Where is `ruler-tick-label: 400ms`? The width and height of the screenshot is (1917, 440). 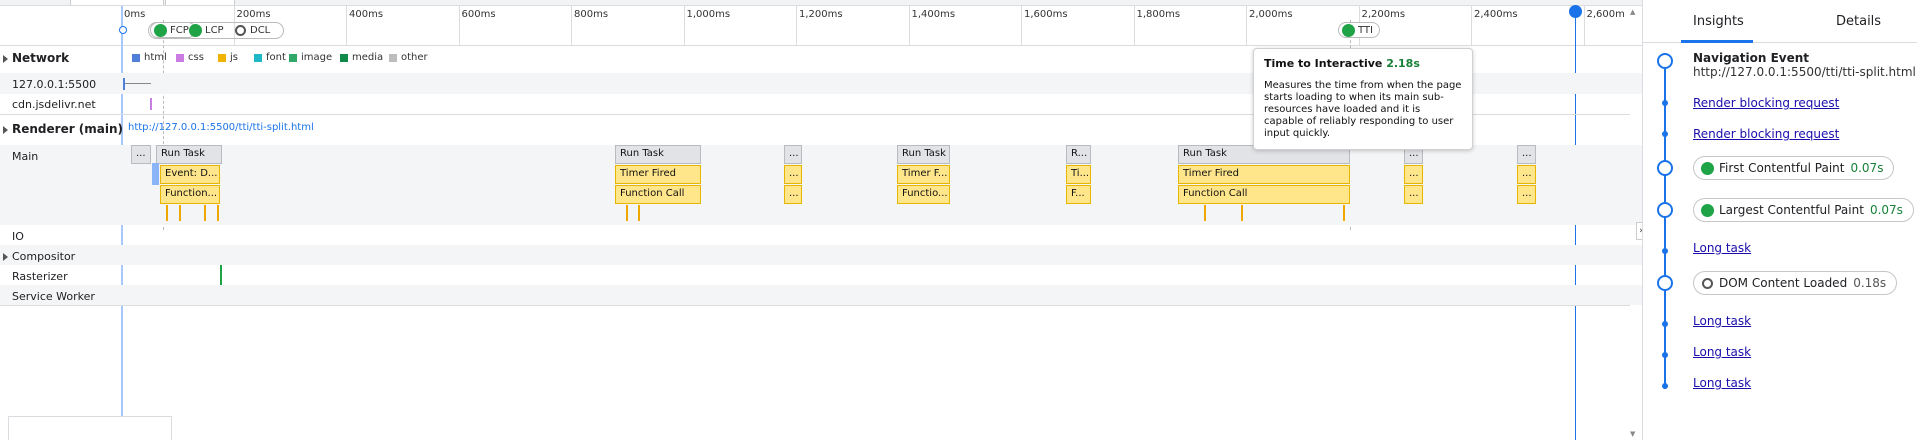 ruler-tick-label: 400ms is located at coordinates (366, 14).